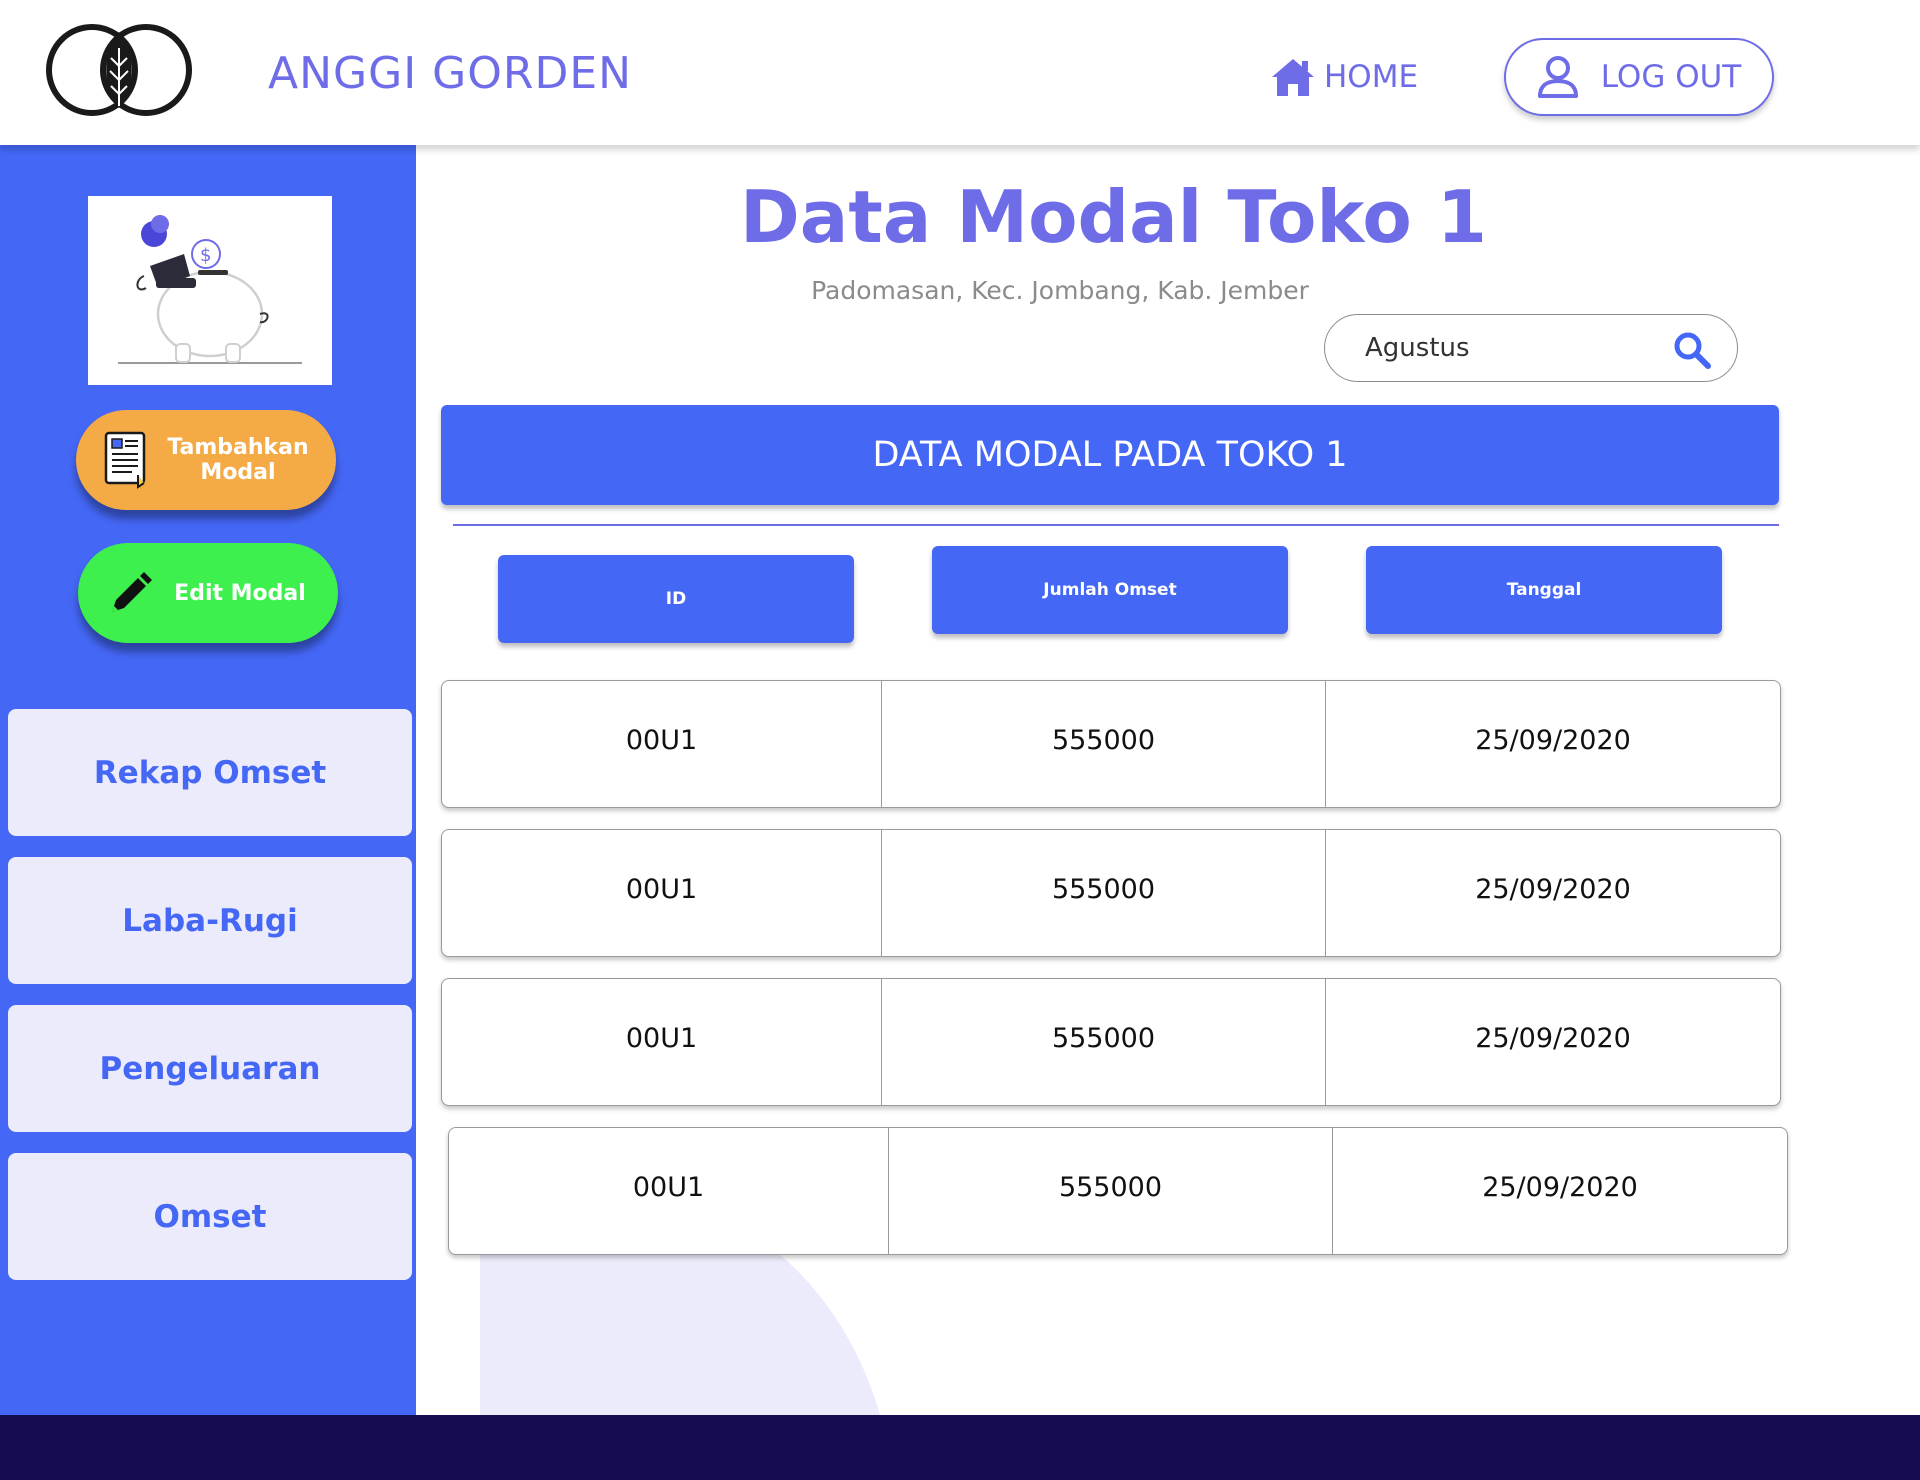 This screenshot has width=1920, height=1480. I want to click on user-icon, so click(1557, 77).